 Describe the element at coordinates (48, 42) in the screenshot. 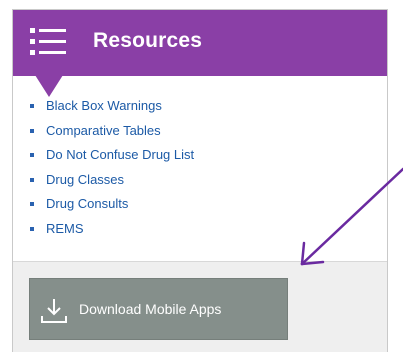

I see `hamburger-list-icon` at that location.